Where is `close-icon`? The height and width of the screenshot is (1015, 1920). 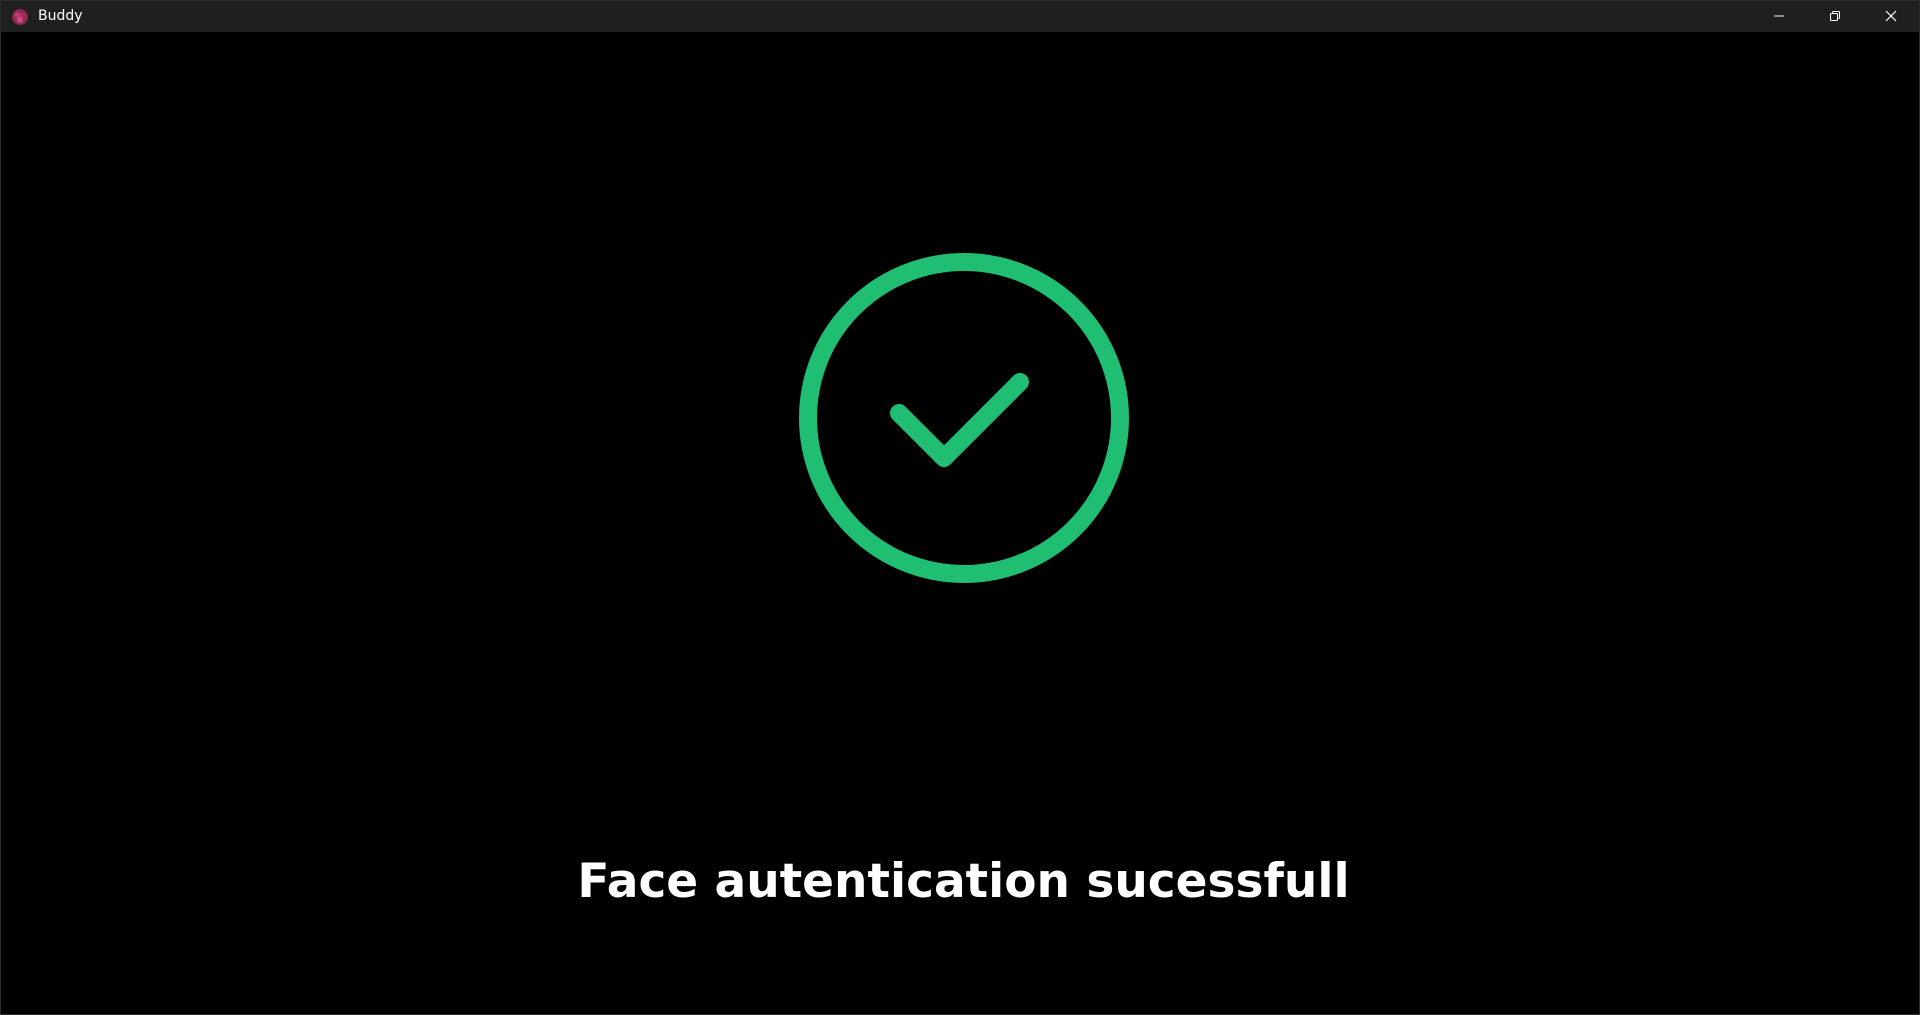
close-icon is located at coordinates (1891, 16).